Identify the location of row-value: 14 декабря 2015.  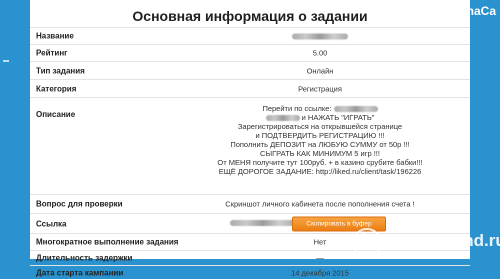
(320, 272).